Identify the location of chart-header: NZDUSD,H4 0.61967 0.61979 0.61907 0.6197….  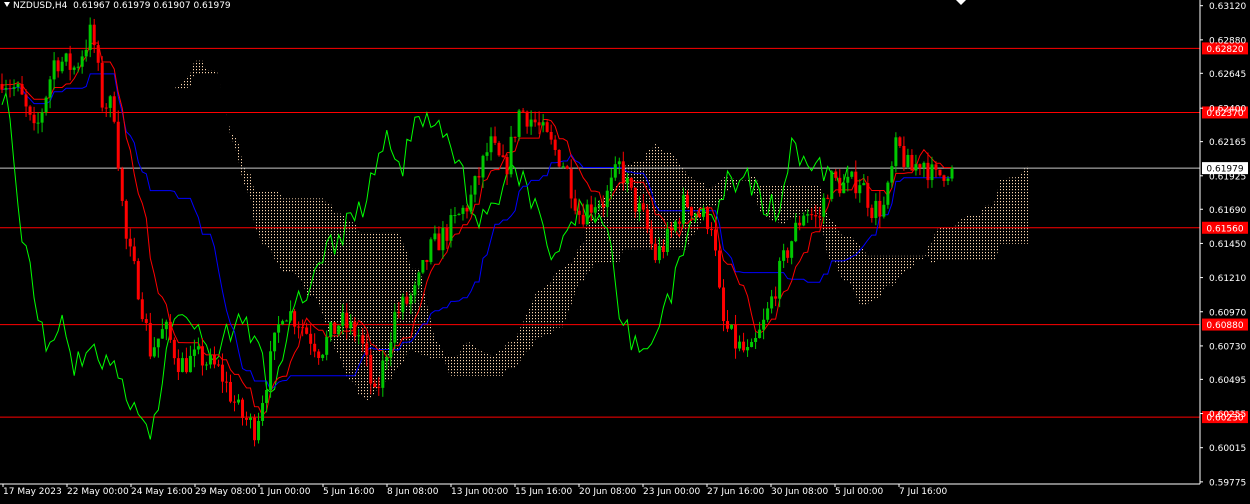
(117, 6).